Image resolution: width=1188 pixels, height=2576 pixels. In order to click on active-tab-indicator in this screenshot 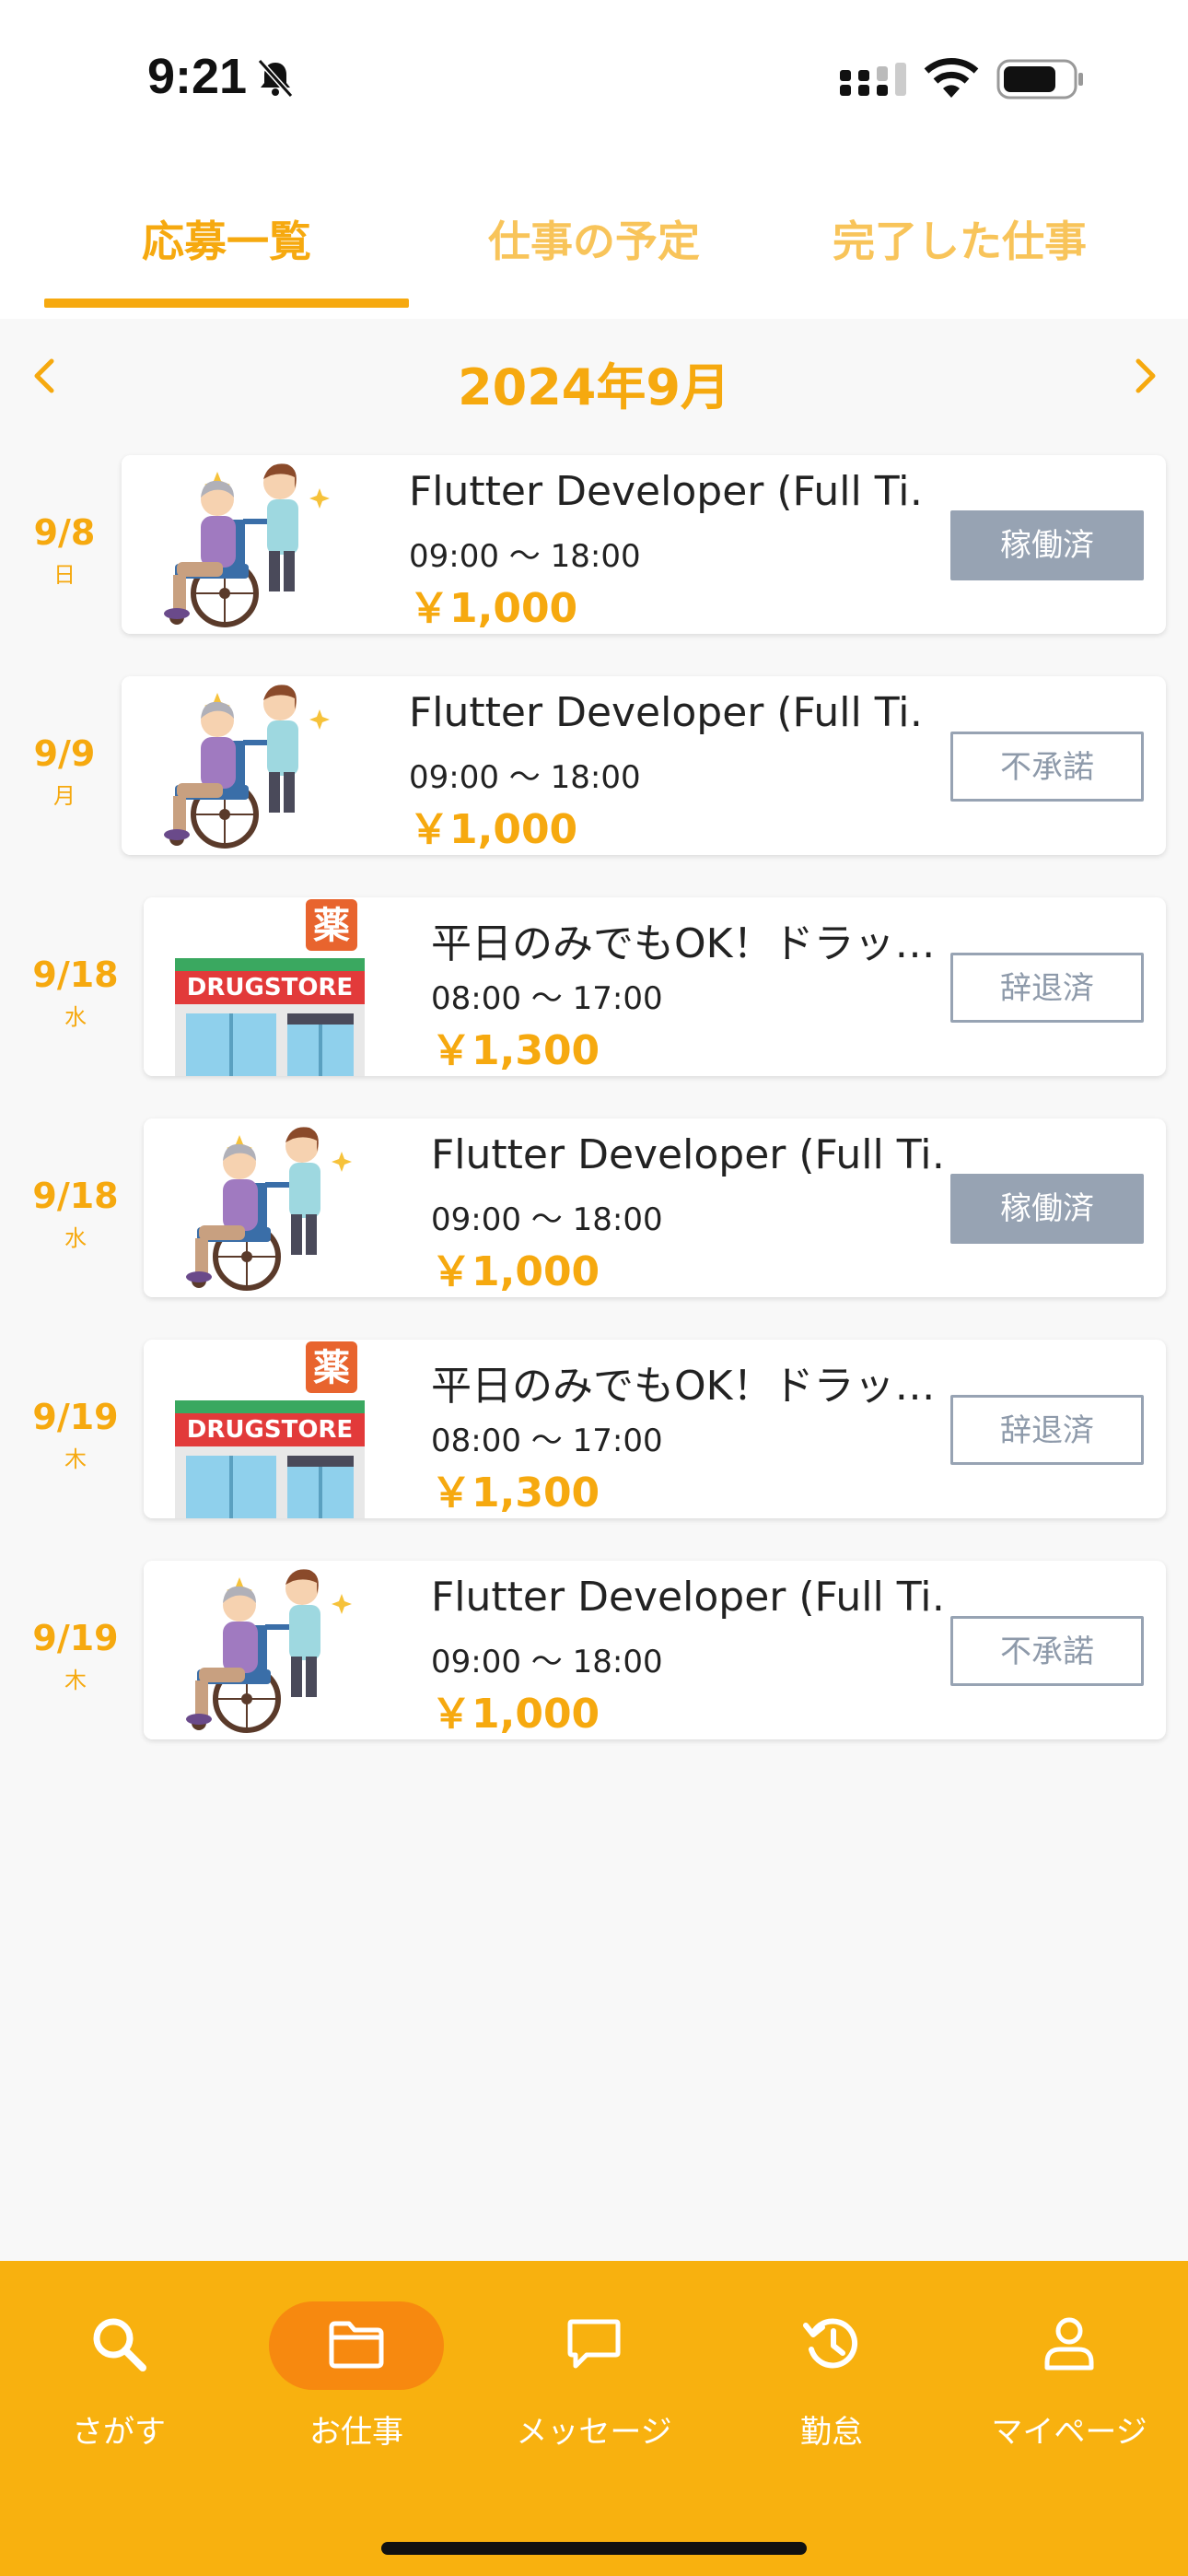, I will do `click(226, 303)`.